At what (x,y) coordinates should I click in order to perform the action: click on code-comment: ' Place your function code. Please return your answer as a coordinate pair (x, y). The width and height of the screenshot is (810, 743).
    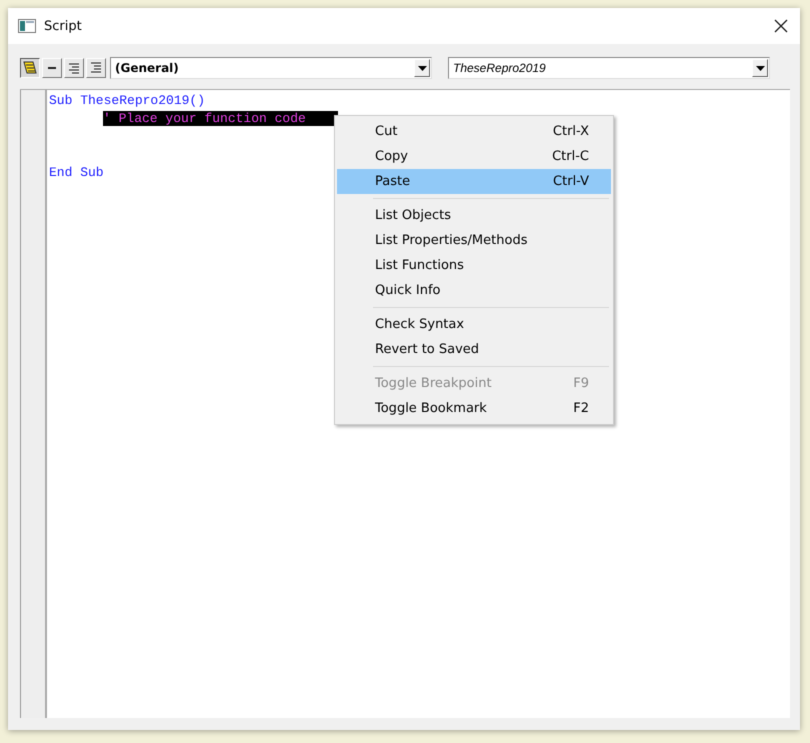
    Looking at the image, I should click on (220, 118).